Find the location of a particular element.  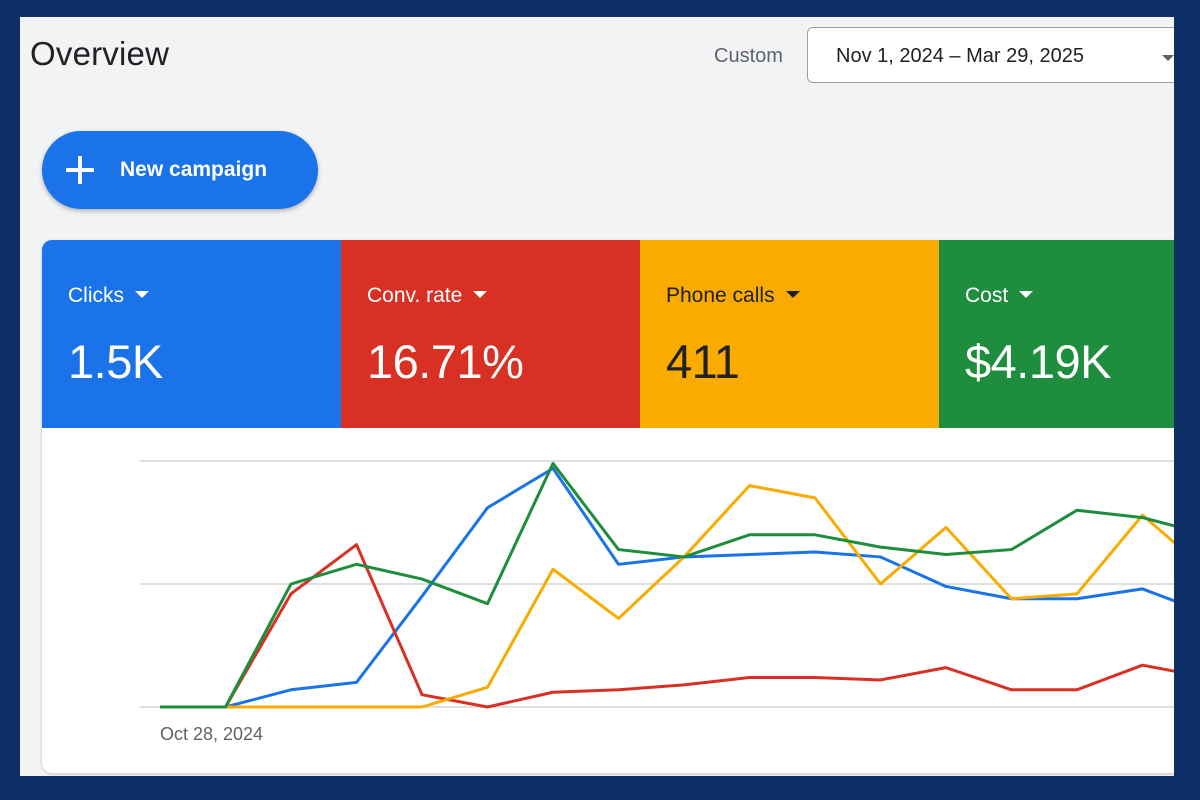

metric-name: Cost is located at coordinates (999, 296).